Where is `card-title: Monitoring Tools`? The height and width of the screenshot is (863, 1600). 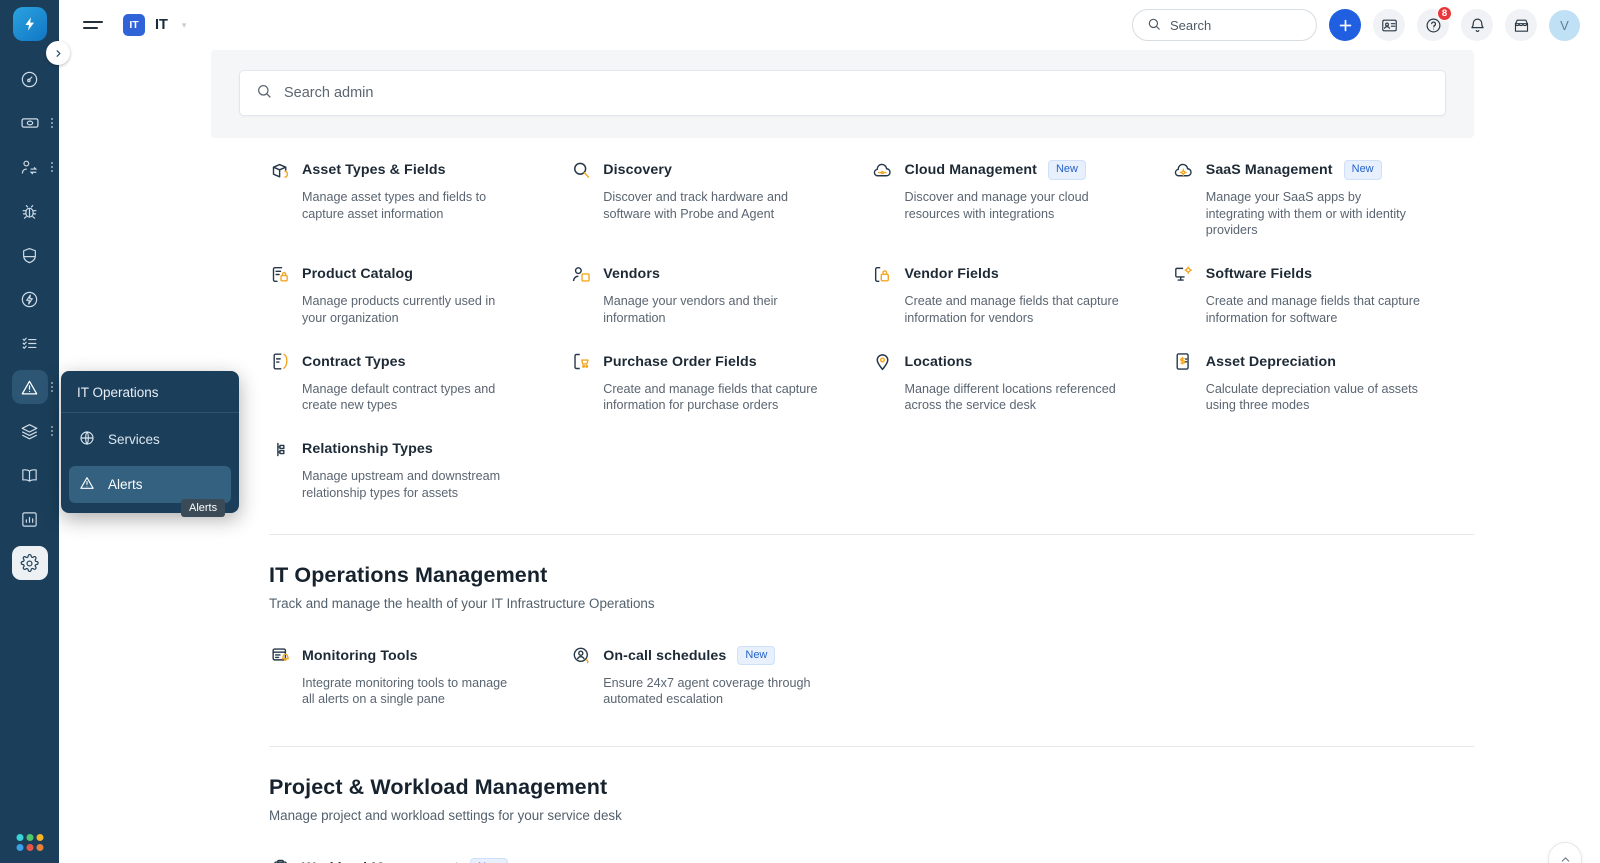
card-title: Monitoring Tools is located at coordinates (360, 655).